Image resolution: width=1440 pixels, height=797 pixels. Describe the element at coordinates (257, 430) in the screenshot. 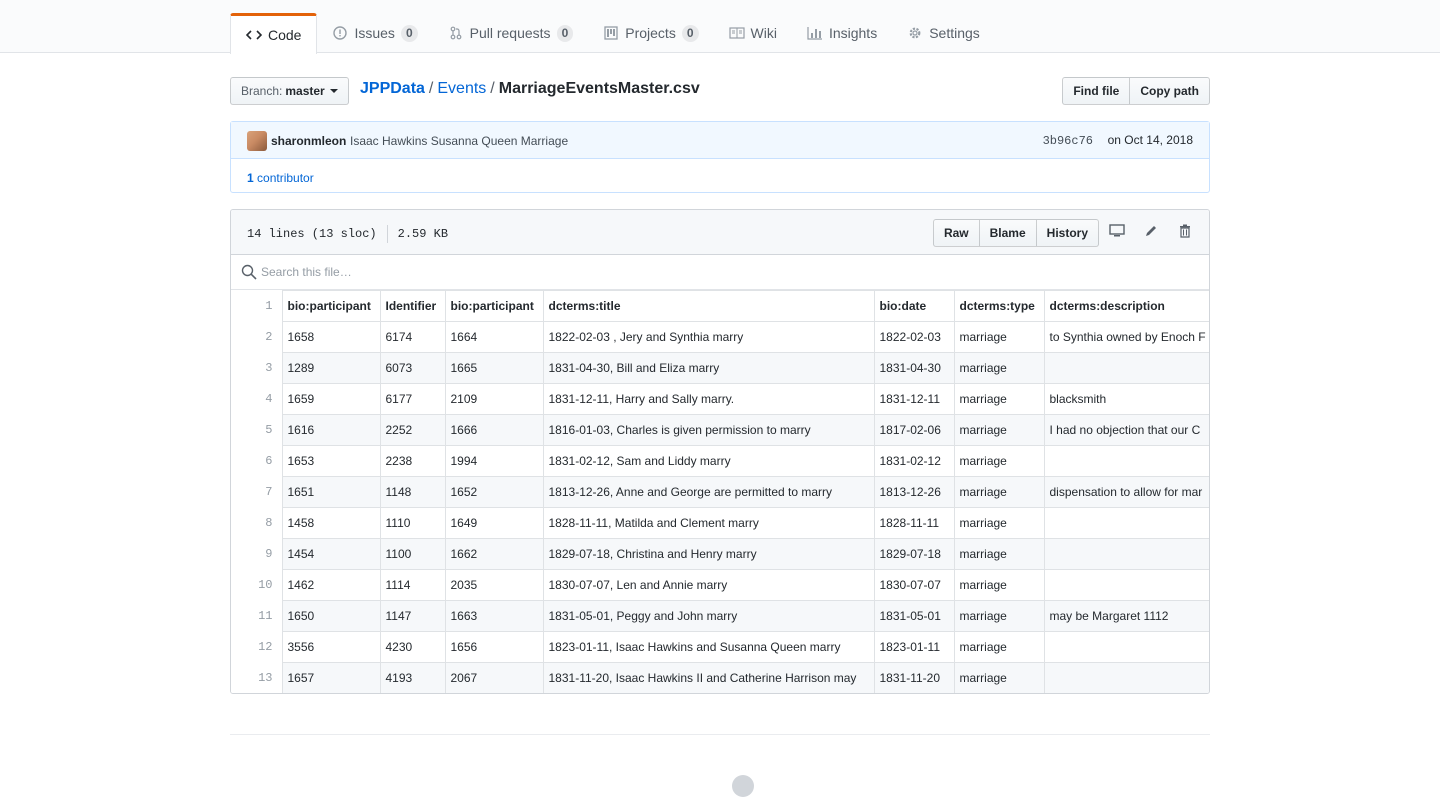

I see `line-number: 5` at that location.